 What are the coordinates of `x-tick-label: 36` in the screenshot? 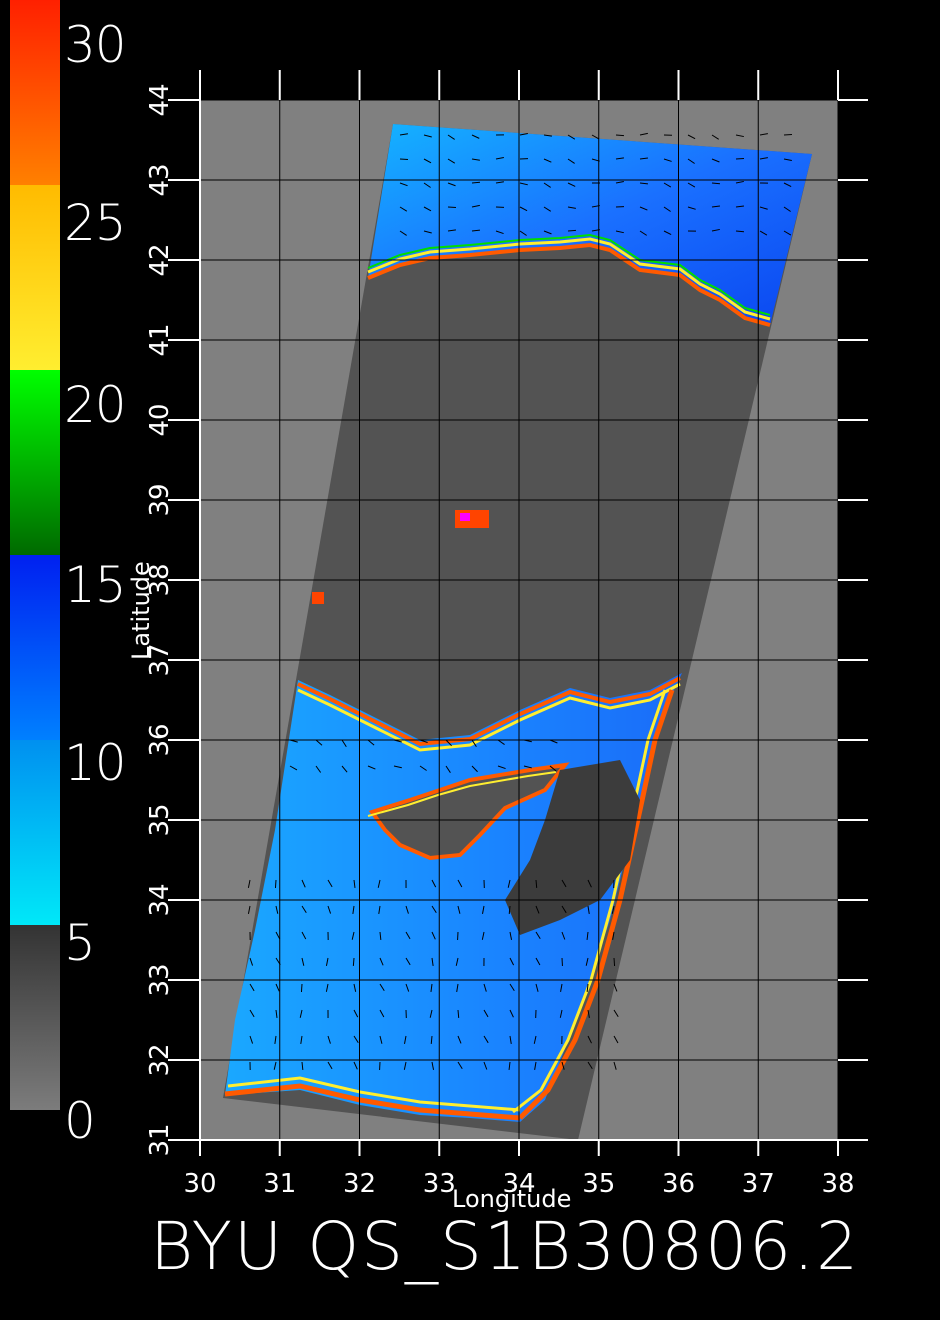 It's located at (678, 1184).